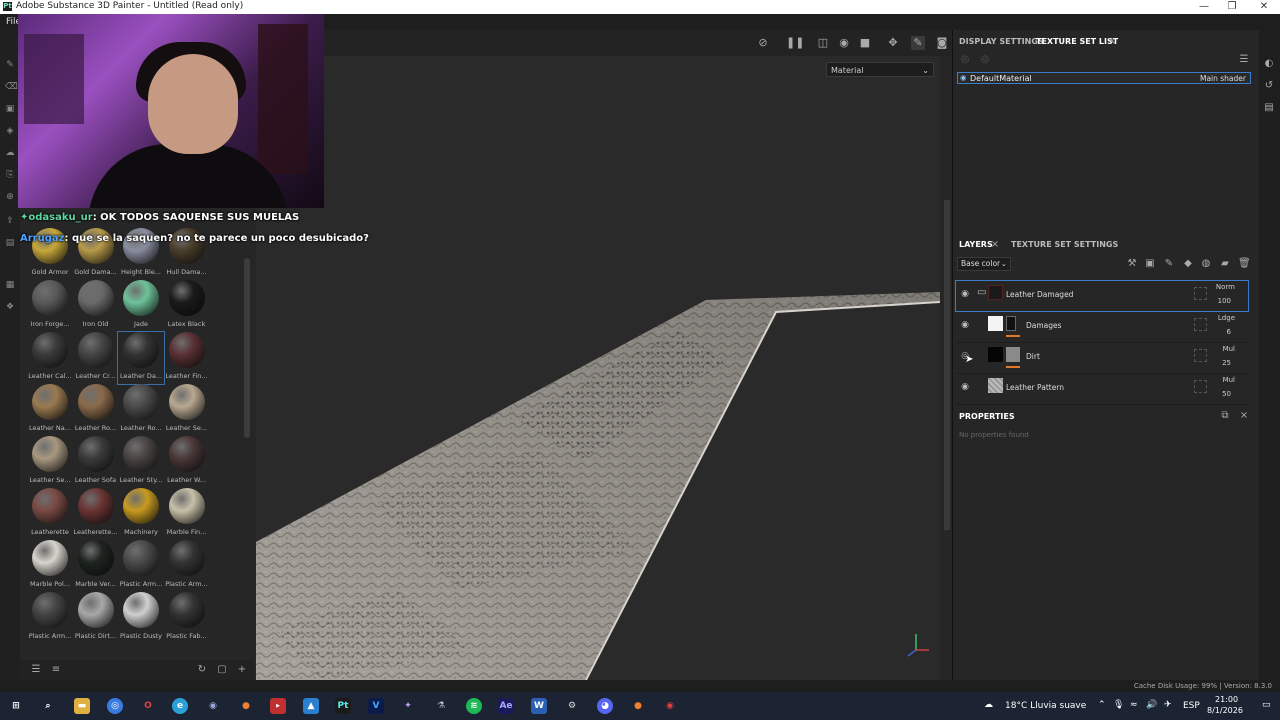 This screenshot has width=1280, height=720. What do you see at coordinates (10, 197) in the screenshot?
I see `picker-tool-icon: ⊕` at bounding box center [10, 197].